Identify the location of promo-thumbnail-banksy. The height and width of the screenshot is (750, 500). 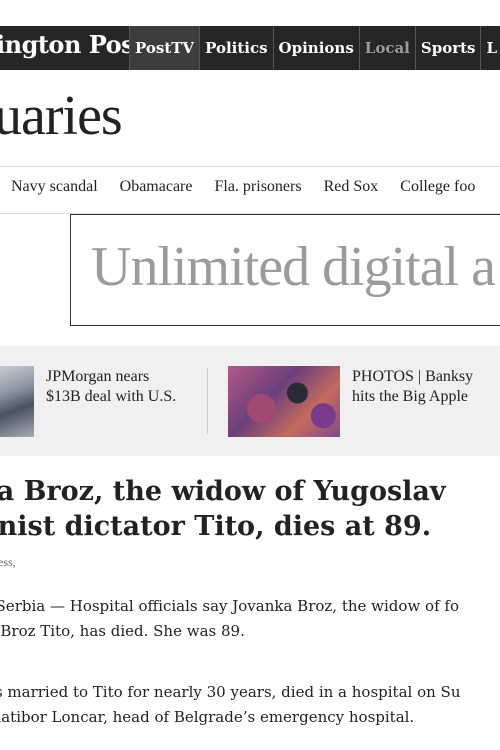
(284, 401).